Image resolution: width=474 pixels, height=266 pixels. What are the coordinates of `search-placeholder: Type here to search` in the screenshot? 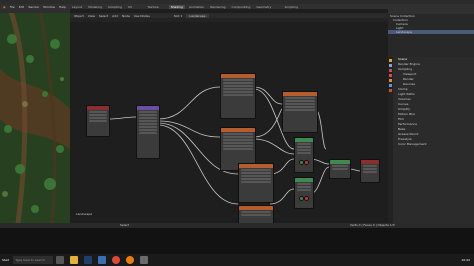 It's located at (30, 260).